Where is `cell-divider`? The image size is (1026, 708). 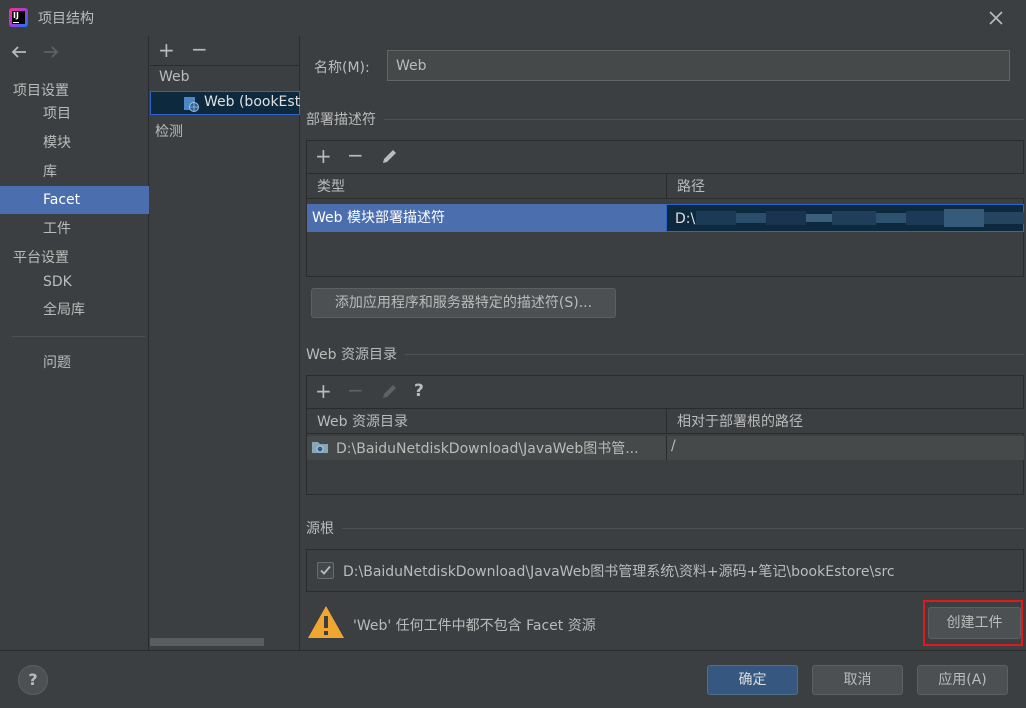
cell-divider is located at coordinates (666, 448).